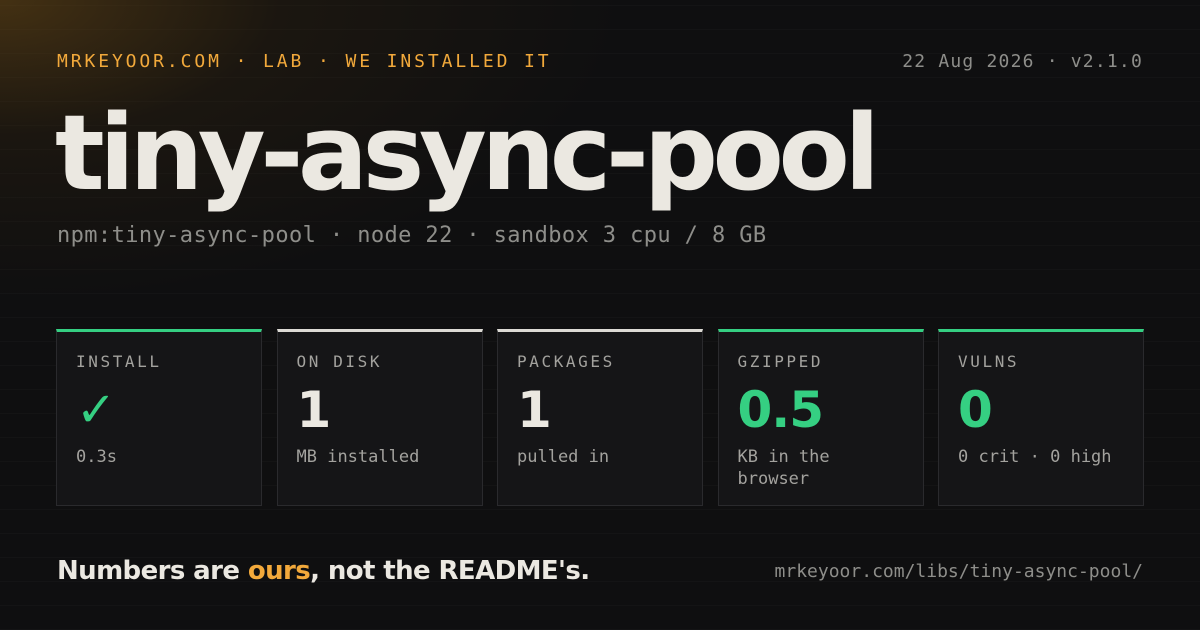 This screenshot has width=1200, height=630. Describe the element at coordinates (566, 361) in the screenshot. I see `card-label: PACKAGES` at that location.